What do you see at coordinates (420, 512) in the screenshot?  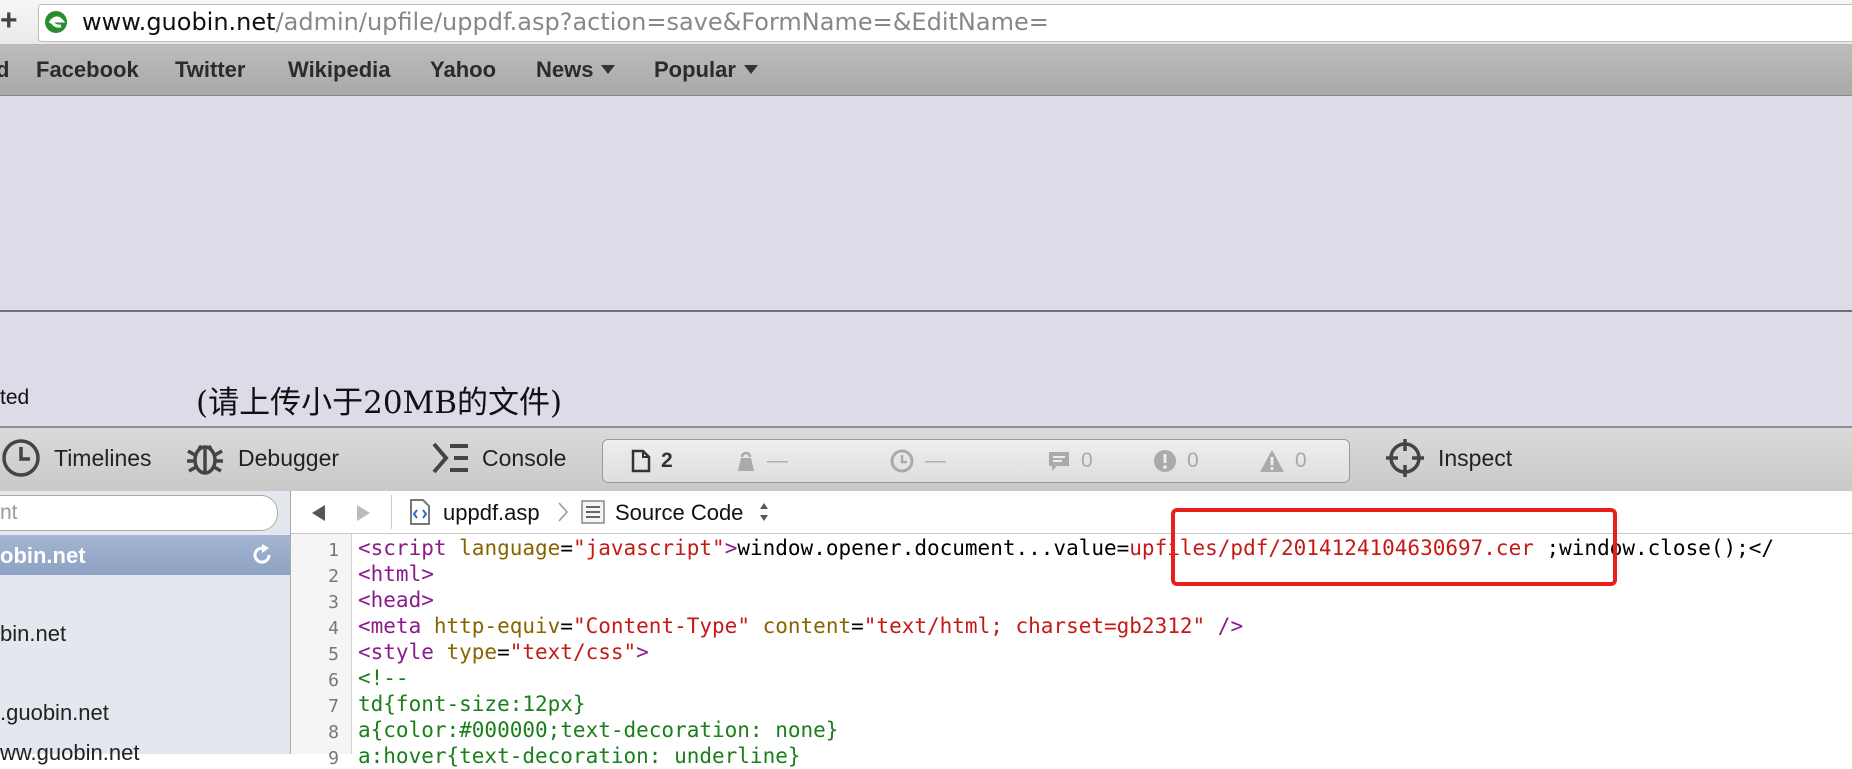 I see `file-code-icon` at bounding box center [420, 512].